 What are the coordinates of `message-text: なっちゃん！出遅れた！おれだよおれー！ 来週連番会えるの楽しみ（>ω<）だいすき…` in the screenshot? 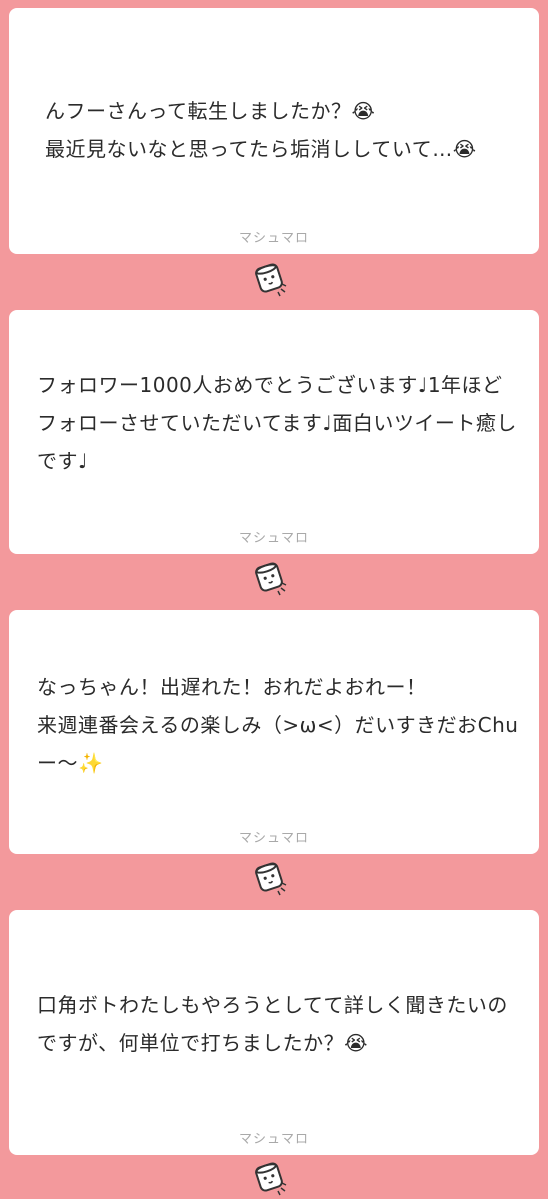 It's located at (278, 725).